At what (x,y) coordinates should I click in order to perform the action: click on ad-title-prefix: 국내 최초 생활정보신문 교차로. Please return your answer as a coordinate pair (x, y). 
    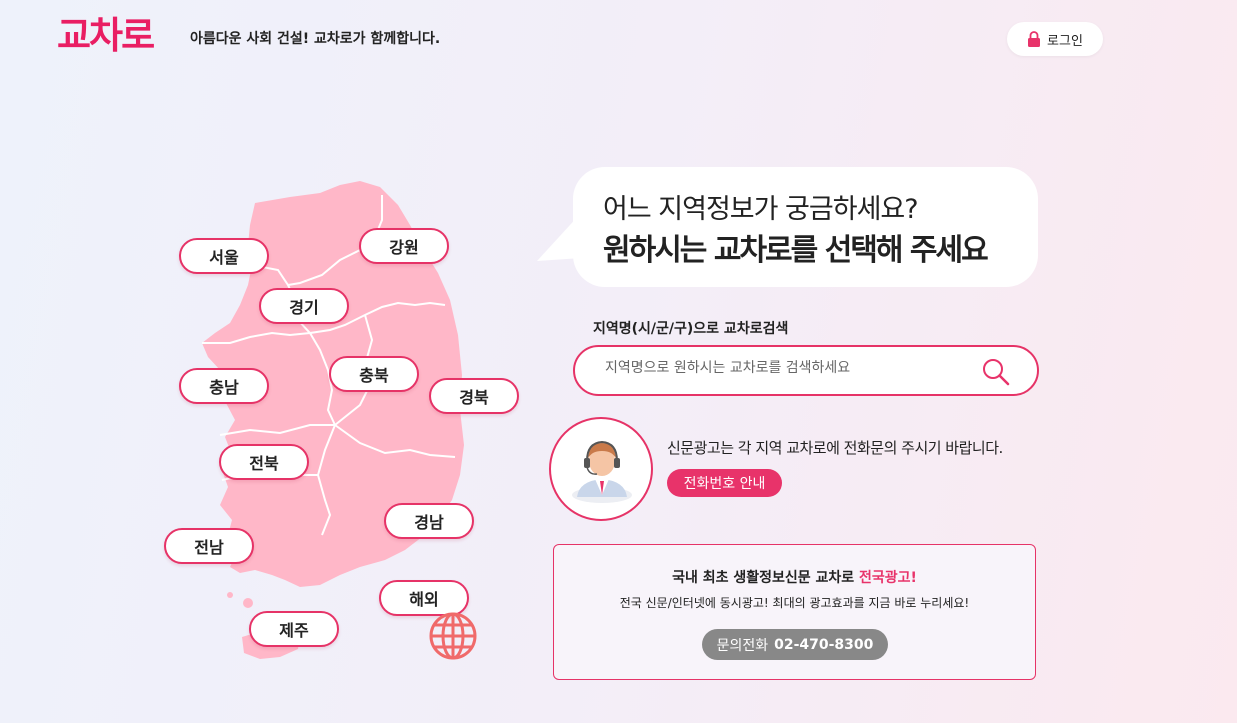
    Looking at the image, I should click on (766, 578).